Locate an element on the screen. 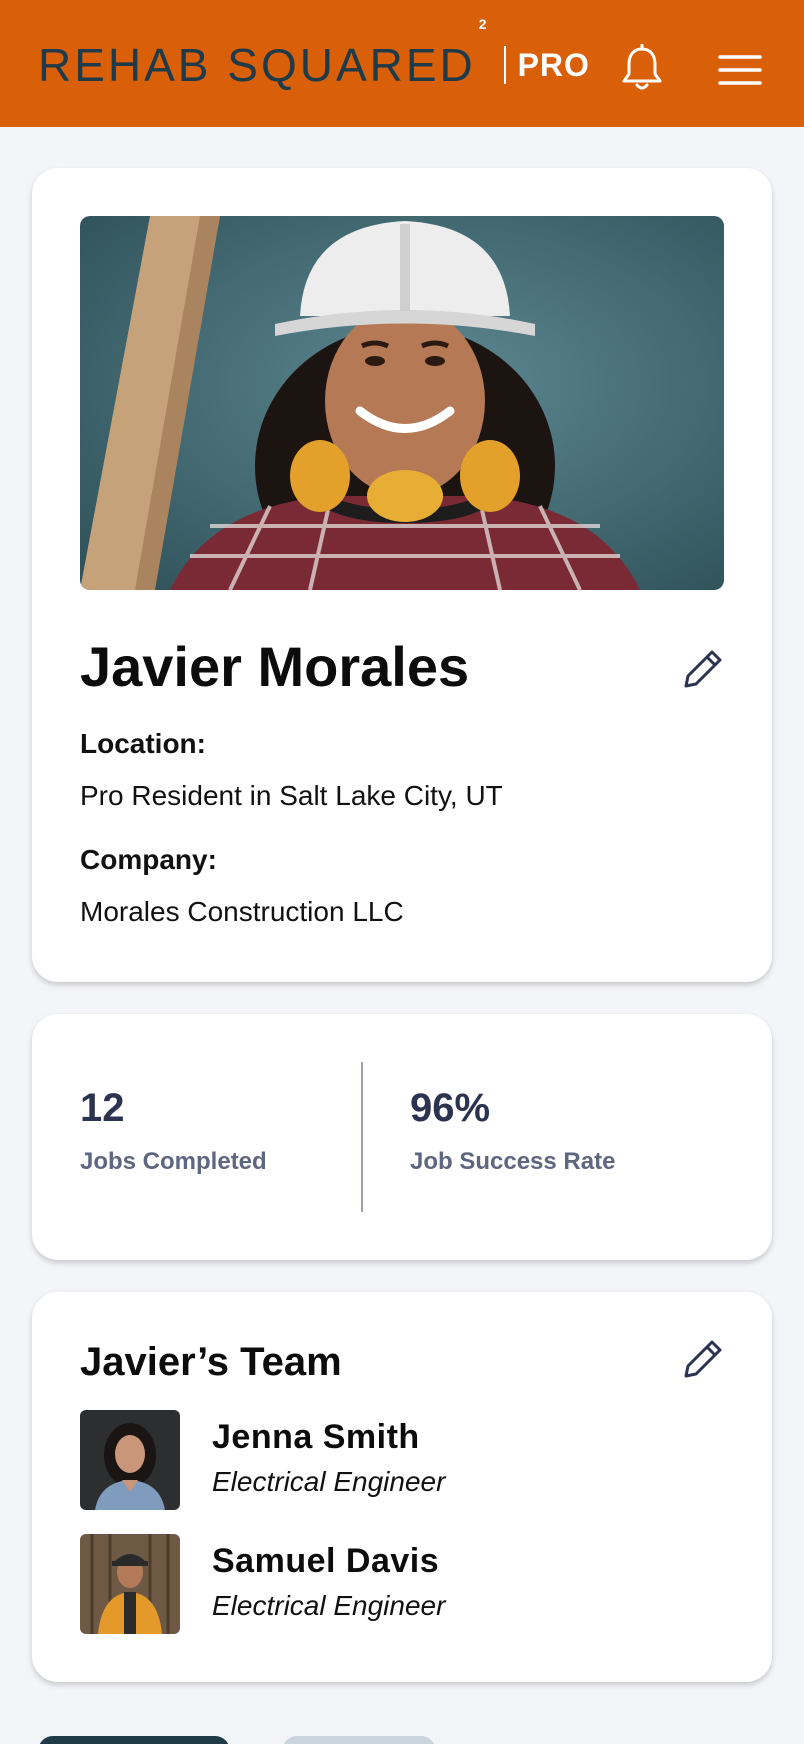 The width and height of the screenshot is (804, 1744). bottom-tab is located at coordinates (359, 1740).